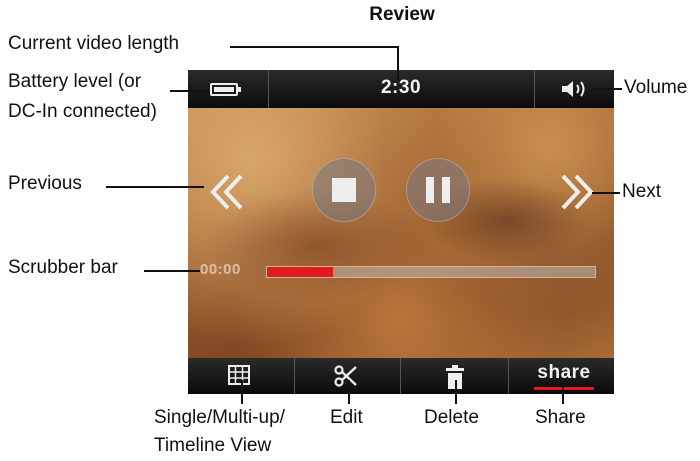 Image resolution: width=700 pixels, height=461 pixels. What do you see at coordinates (82, 111) in the screenshot?
I see `callout-battery-line2: DC-In connected)` at bounding box center [82, 111].